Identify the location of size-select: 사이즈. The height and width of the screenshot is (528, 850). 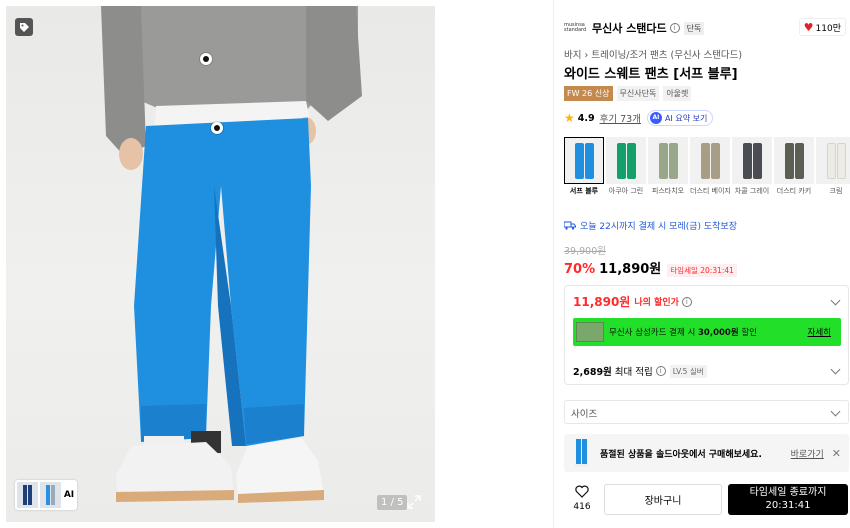
(706, 412).